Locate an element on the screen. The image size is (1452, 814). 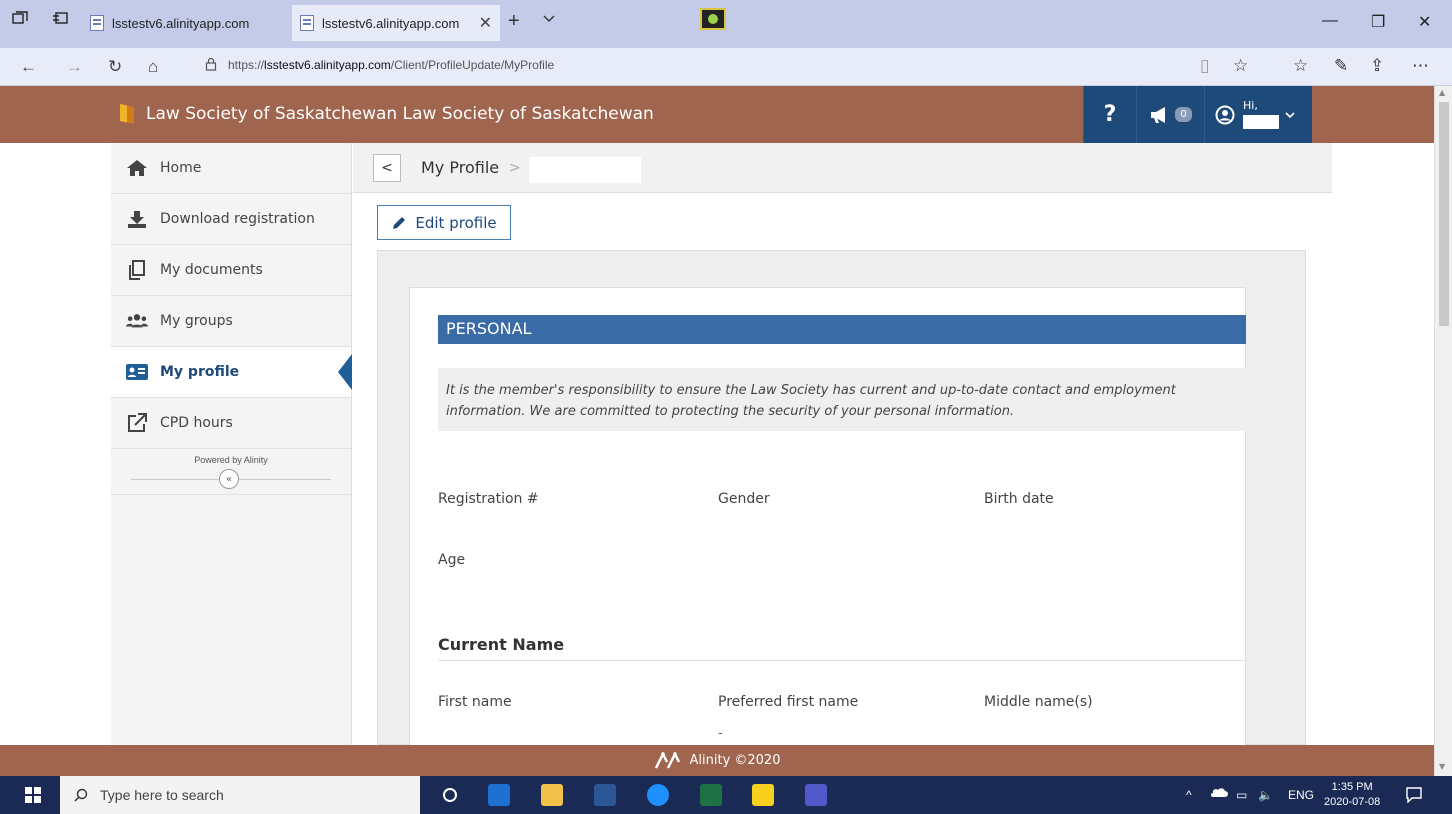
field-label-gender: Gender is located at coordinates (744, 499).